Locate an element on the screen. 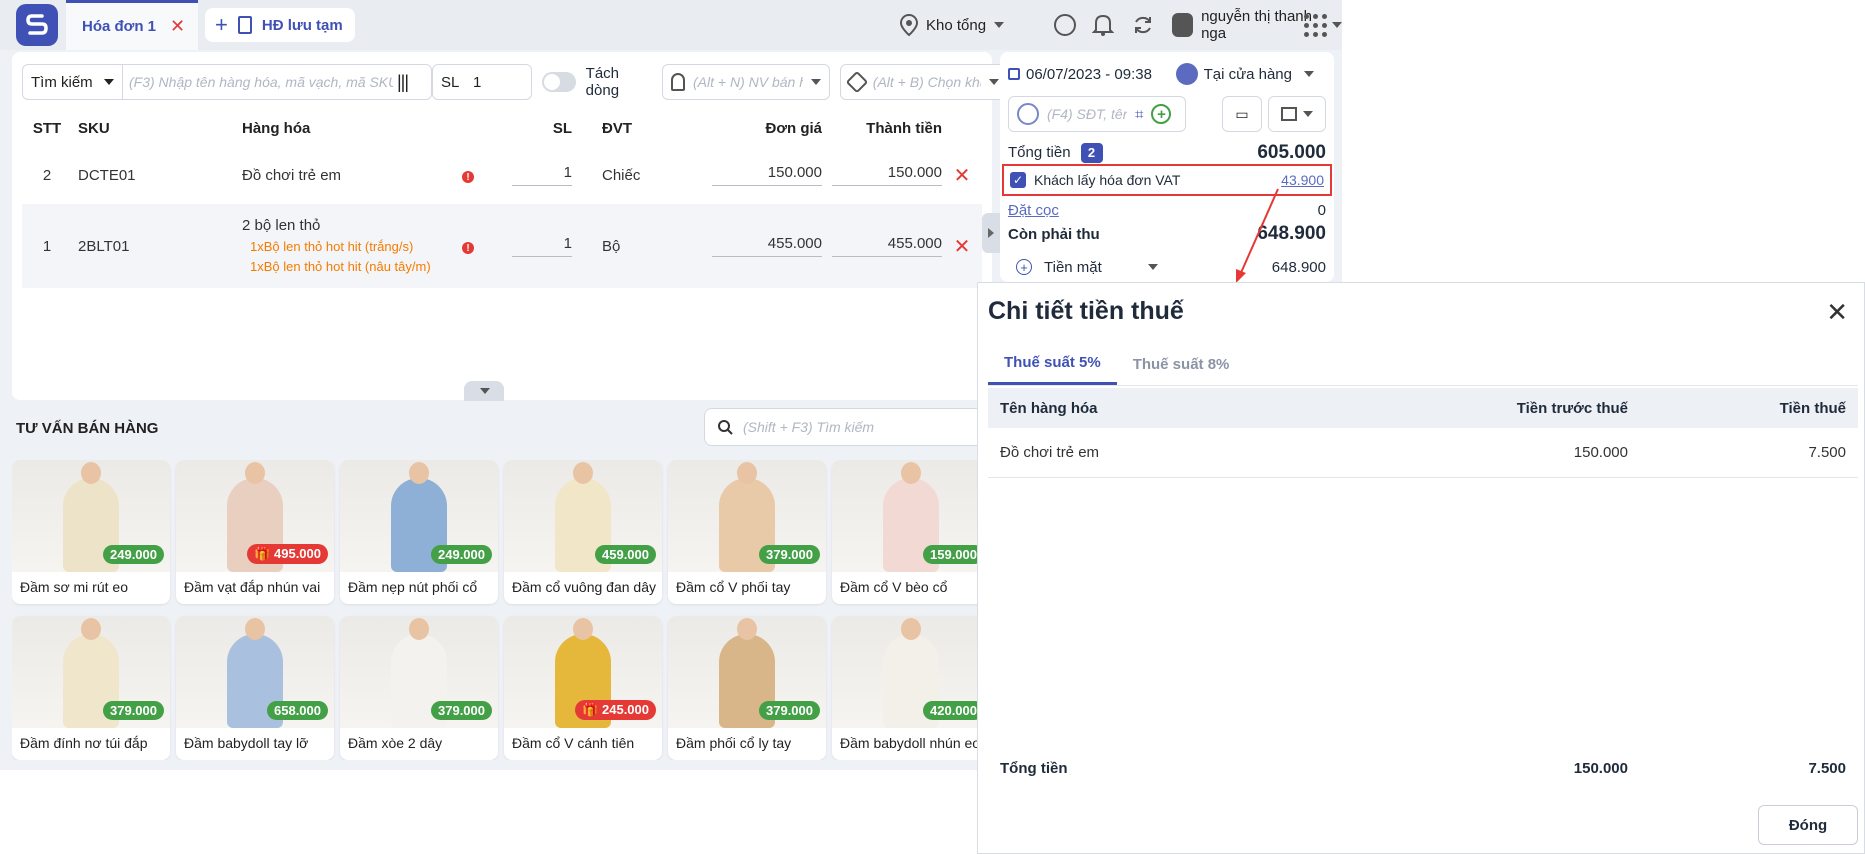 The width and height of the screenshot is (1865, 854). product-card: 658.000 Đầm babydoll tay lỡ is located at coordinates (255, 688).